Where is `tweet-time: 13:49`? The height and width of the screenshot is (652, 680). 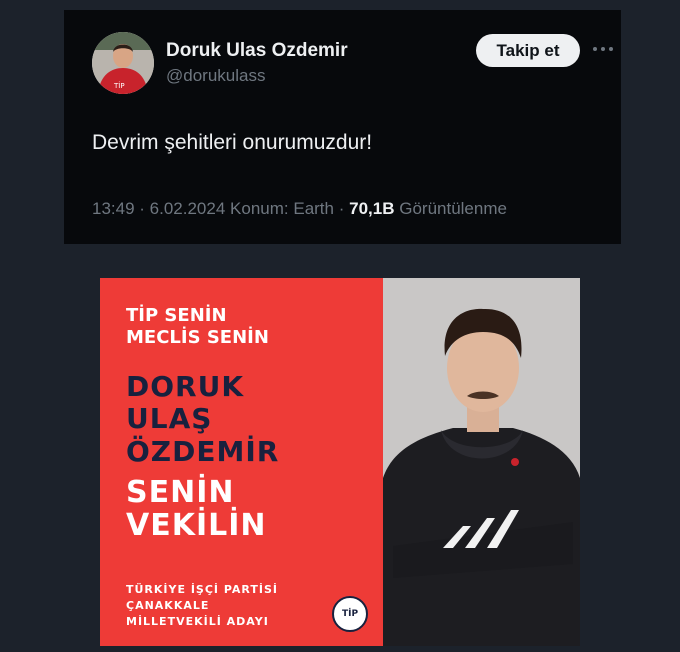 tweet-time: 13:49 is located at coordinates (113, 208).